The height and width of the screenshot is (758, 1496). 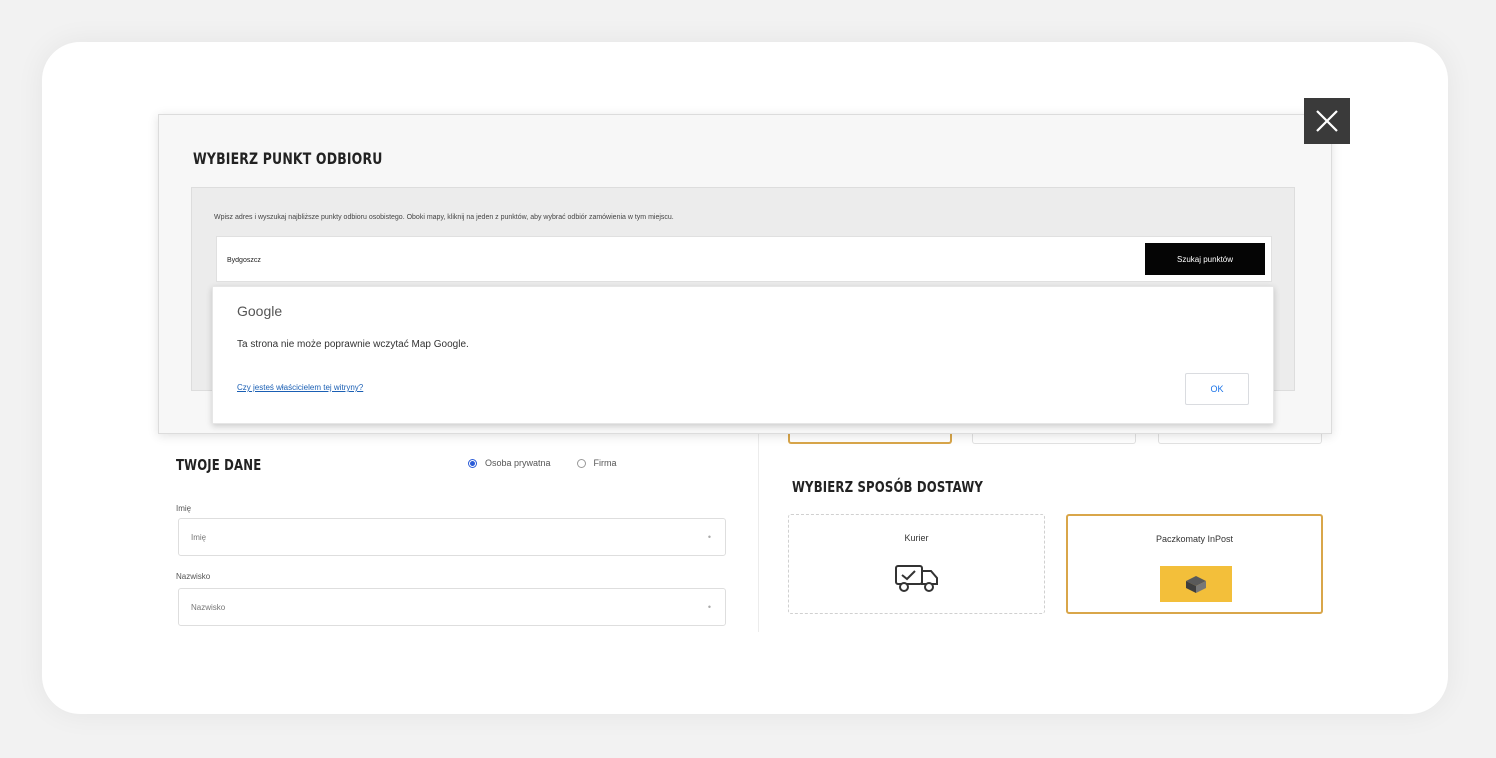 What do you see at coordinates (1217, 389) in the screenshot?
I see `ok-button: OK` at bounding box center [1217, 389].